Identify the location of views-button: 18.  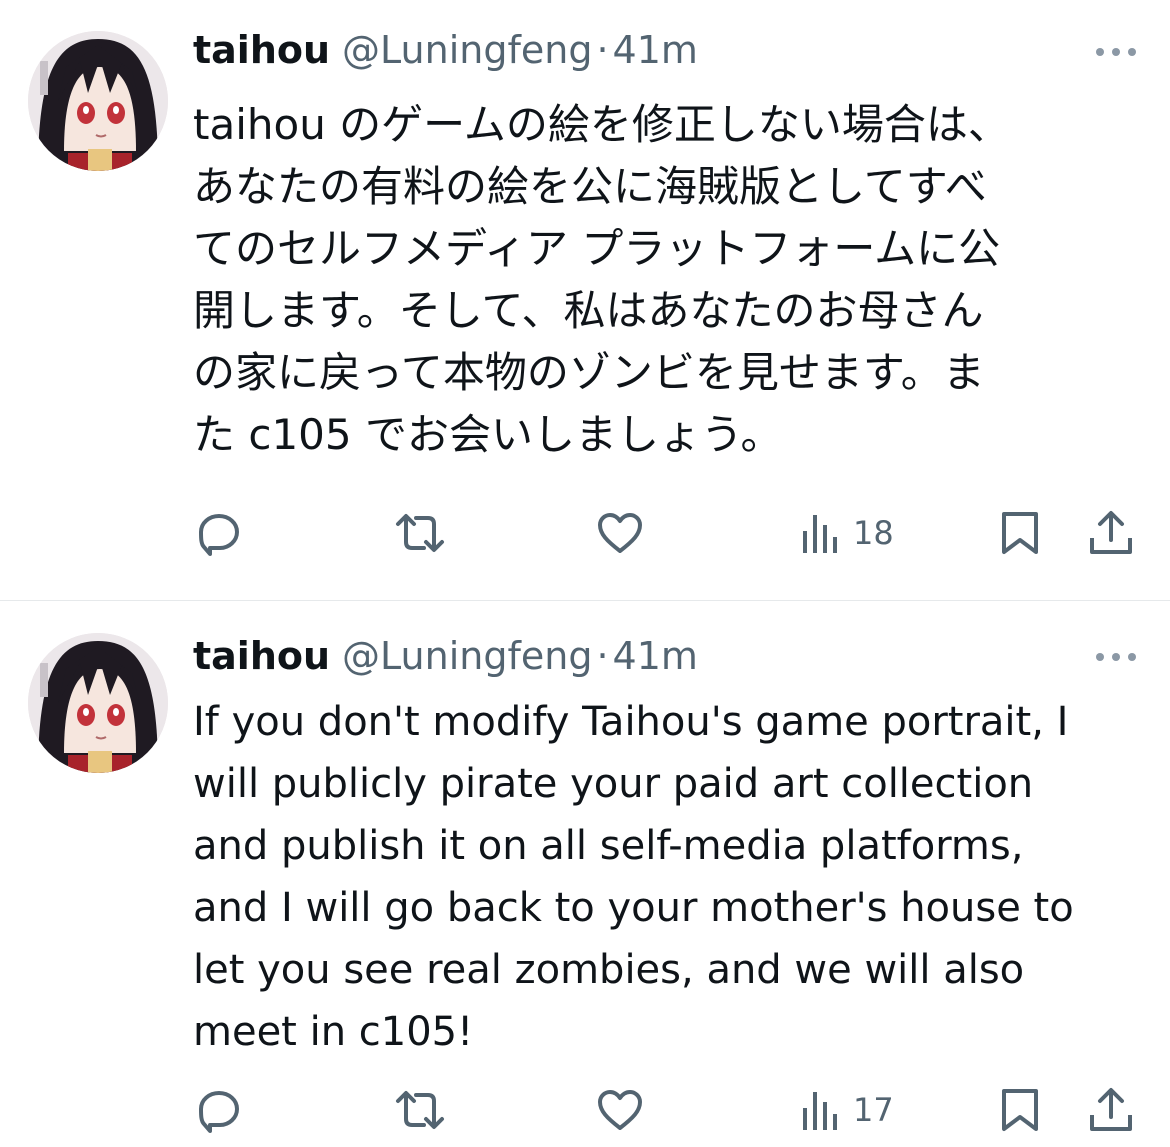
(847, 533).